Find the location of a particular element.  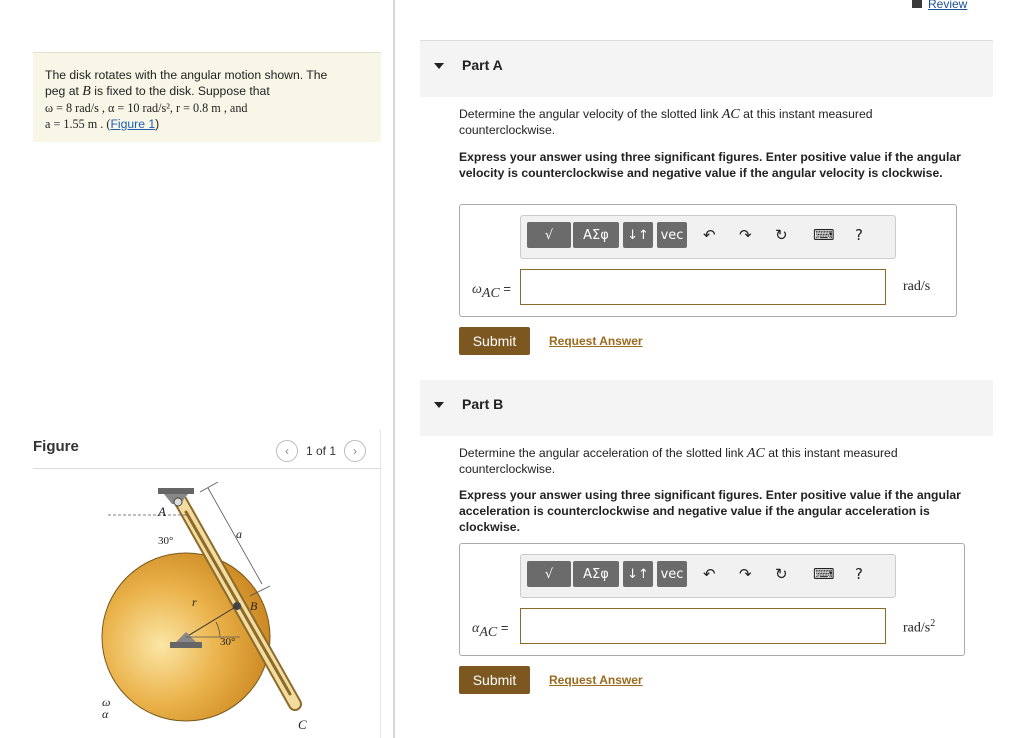

figure-pager: ‹ 1 of 1 › is located at coordinates (321, 451).